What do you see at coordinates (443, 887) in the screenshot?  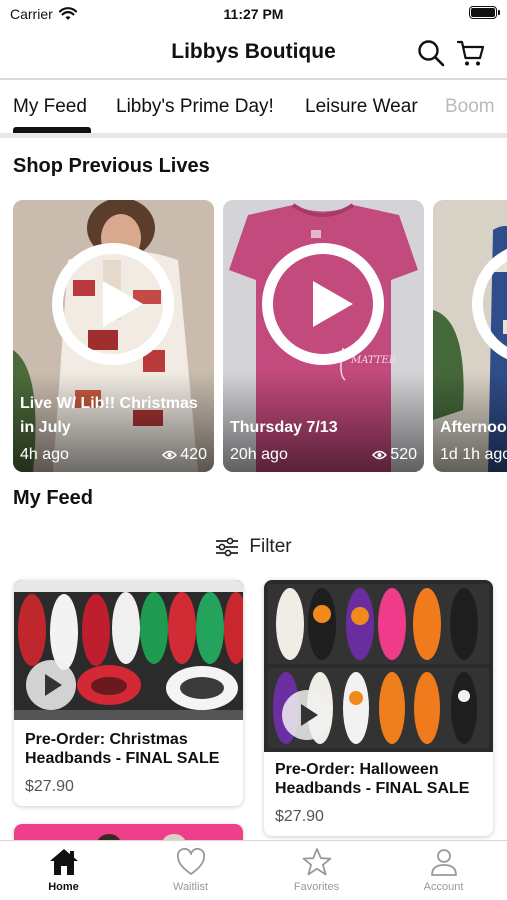 I see `tab-account-label: Account` at bounding box center [443, 887].